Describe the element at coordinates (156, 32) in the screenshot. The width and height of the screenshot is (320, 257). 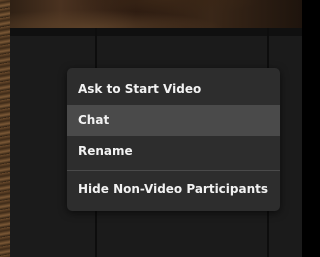
I see `gallery-gap` at that location.